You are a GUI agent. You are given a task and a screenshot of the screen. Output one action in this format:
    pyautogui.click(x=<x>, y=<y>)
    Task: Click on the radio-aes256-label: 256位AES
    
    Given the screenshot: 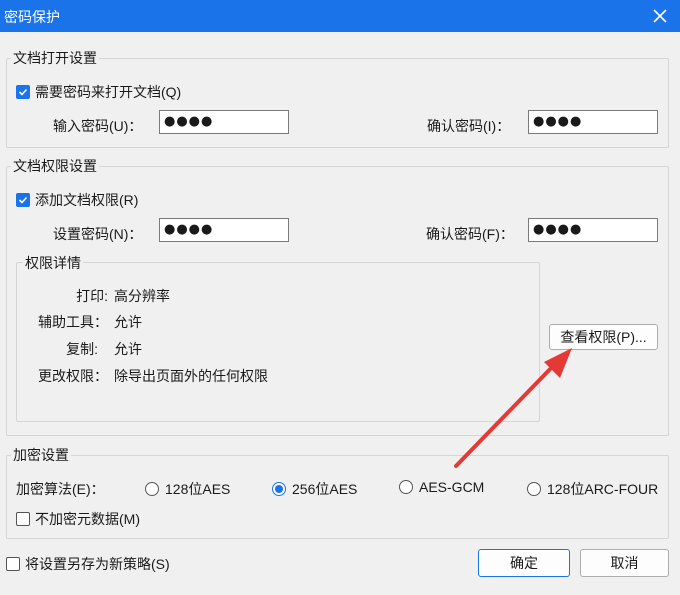 What is the action you would take?
    pyautogui.click(x=325, y=489)
    